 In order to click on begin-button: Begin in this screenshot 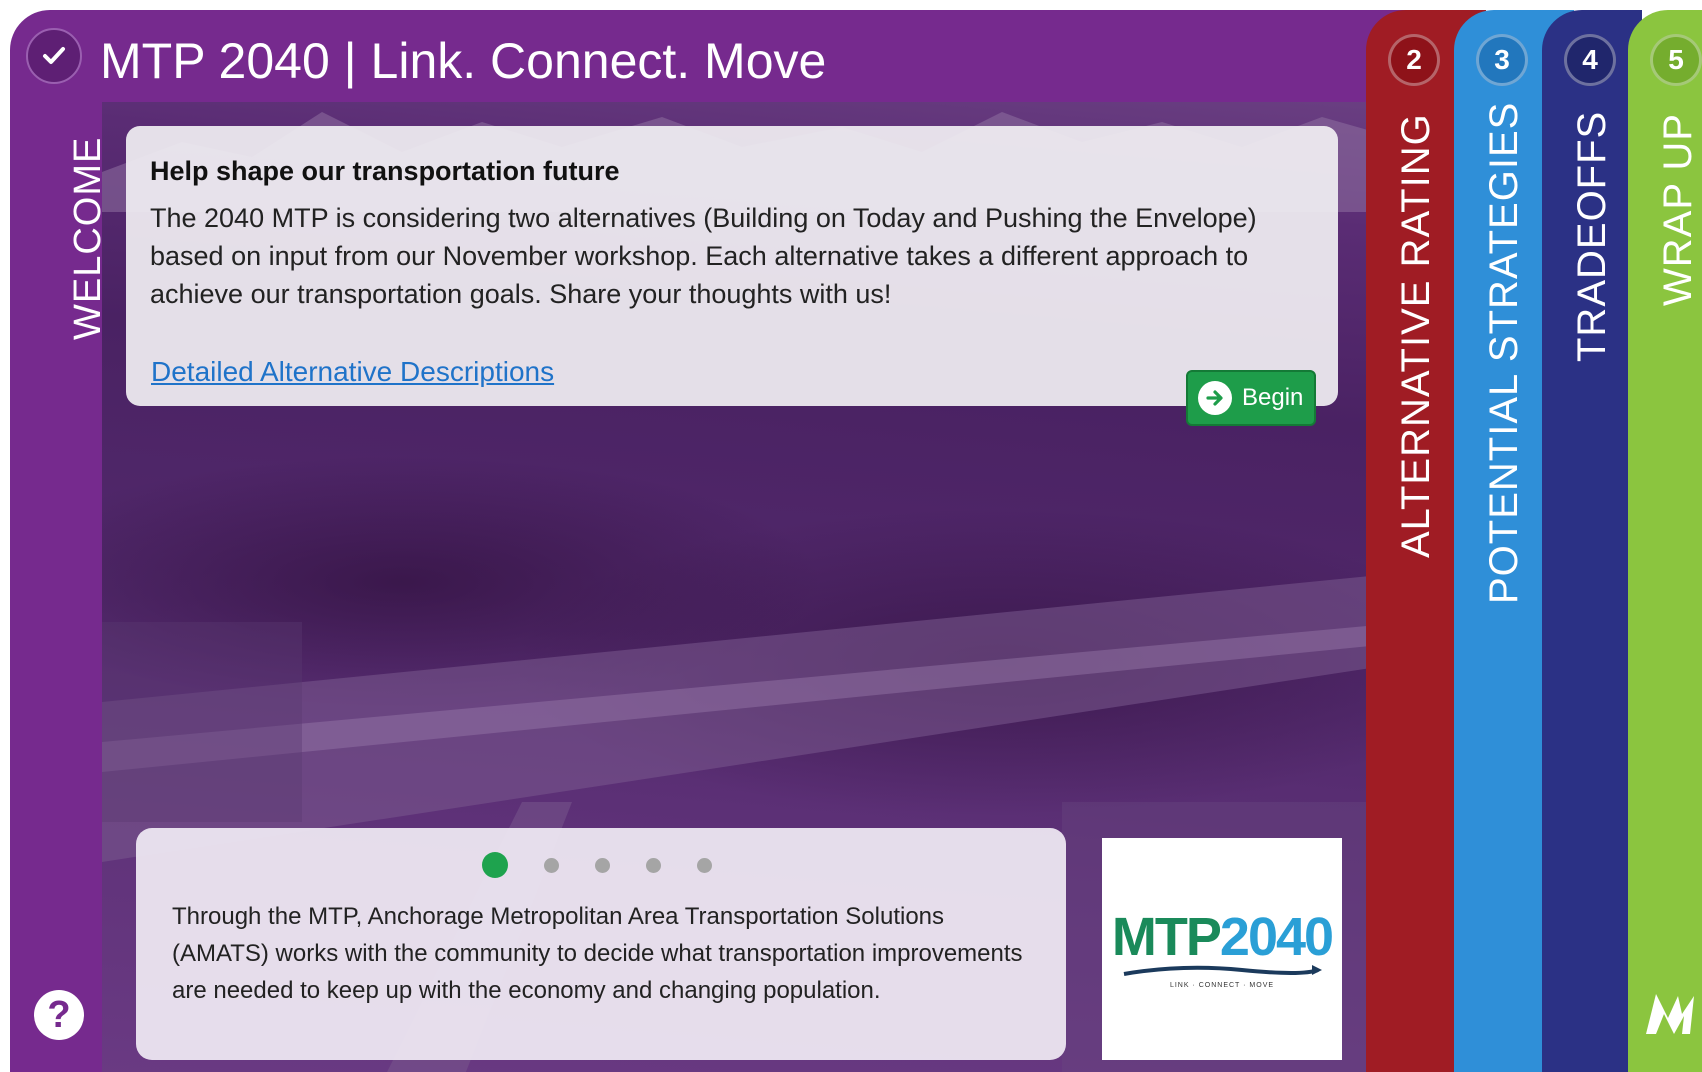, I will do `click(1251, 398)`.